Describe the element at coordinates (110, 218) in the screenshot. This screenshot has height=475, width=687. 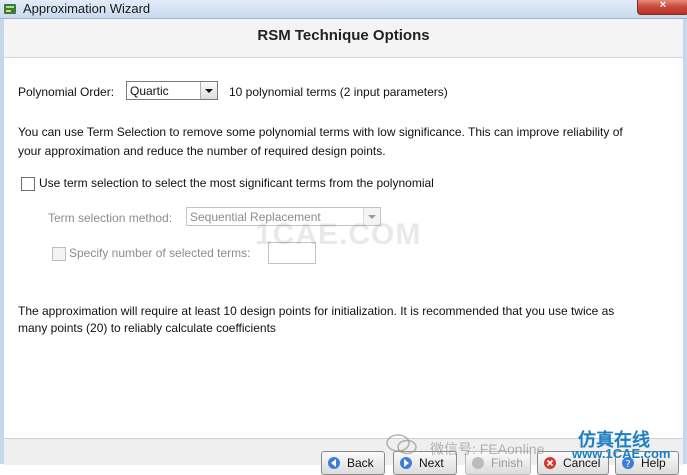
I see `term-selection-method-label: Term selection method:` at that location.